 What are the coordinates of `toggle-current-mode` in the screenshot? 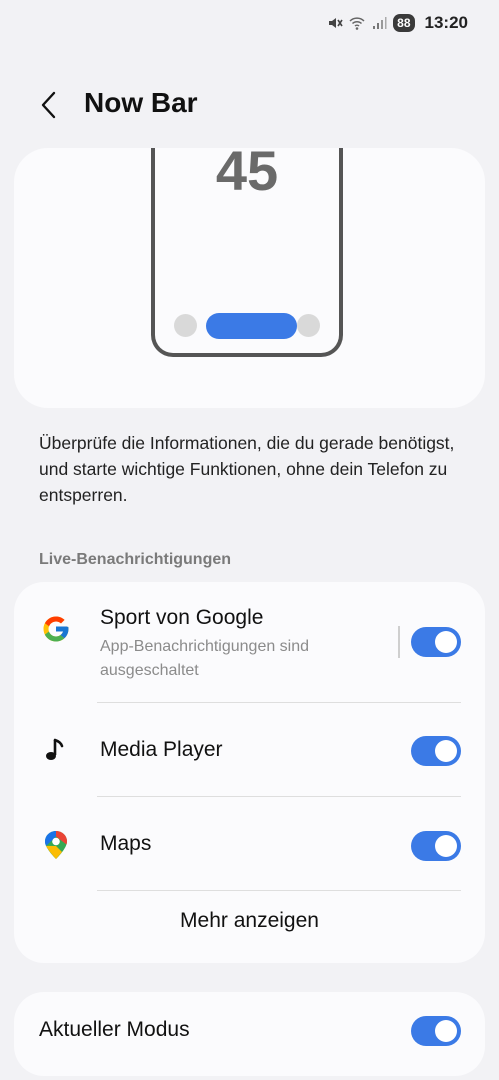 It's located at (436, 1031).